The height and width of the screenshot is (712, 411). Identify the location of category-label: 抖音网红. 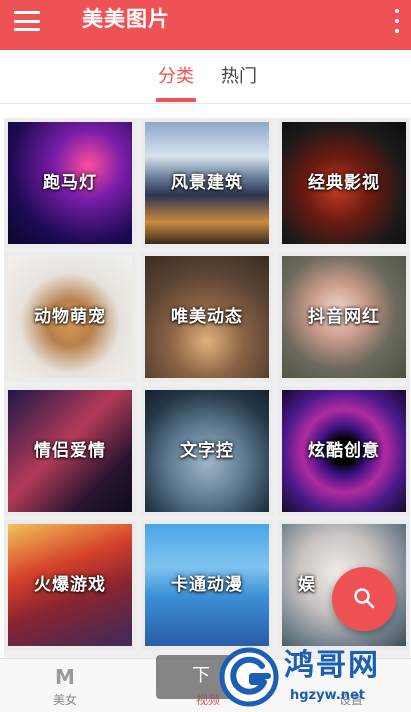
(344, 317).